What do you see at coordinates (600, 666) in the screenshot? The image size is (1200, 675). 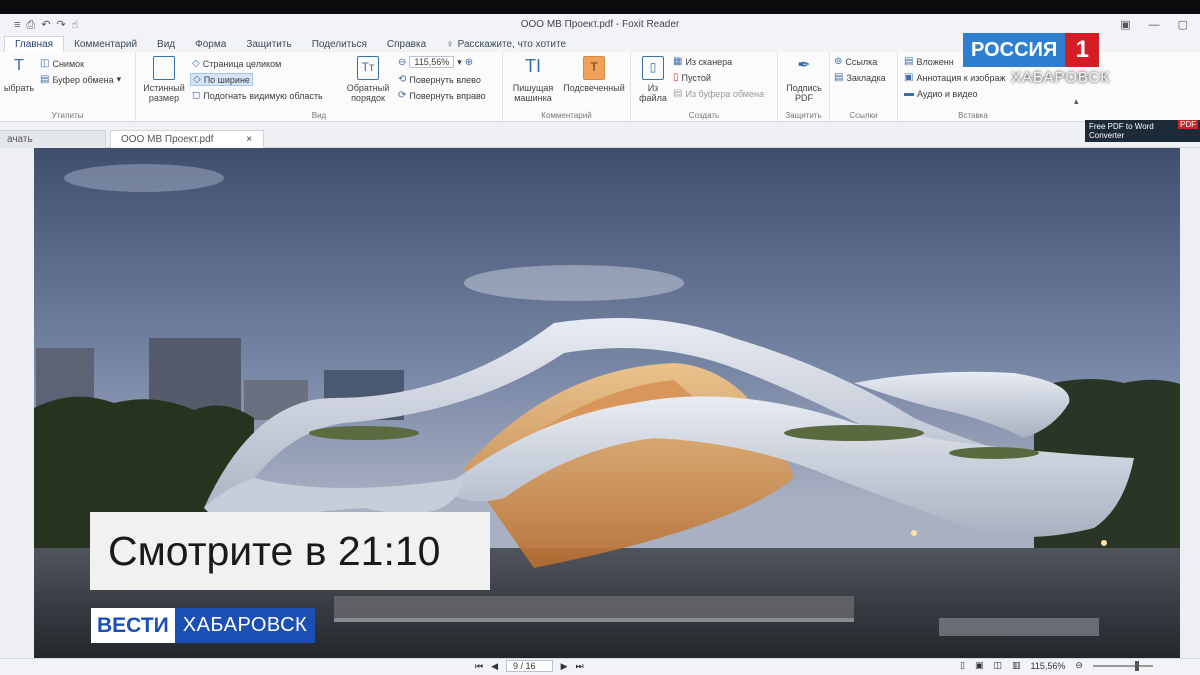 I see `status-bar: ⏮ ◀ 9 / 16 ▶ ⏭ ▯ ▣ ◫ ▥ 115,56% ⊖` at bounding box center [600, 666].